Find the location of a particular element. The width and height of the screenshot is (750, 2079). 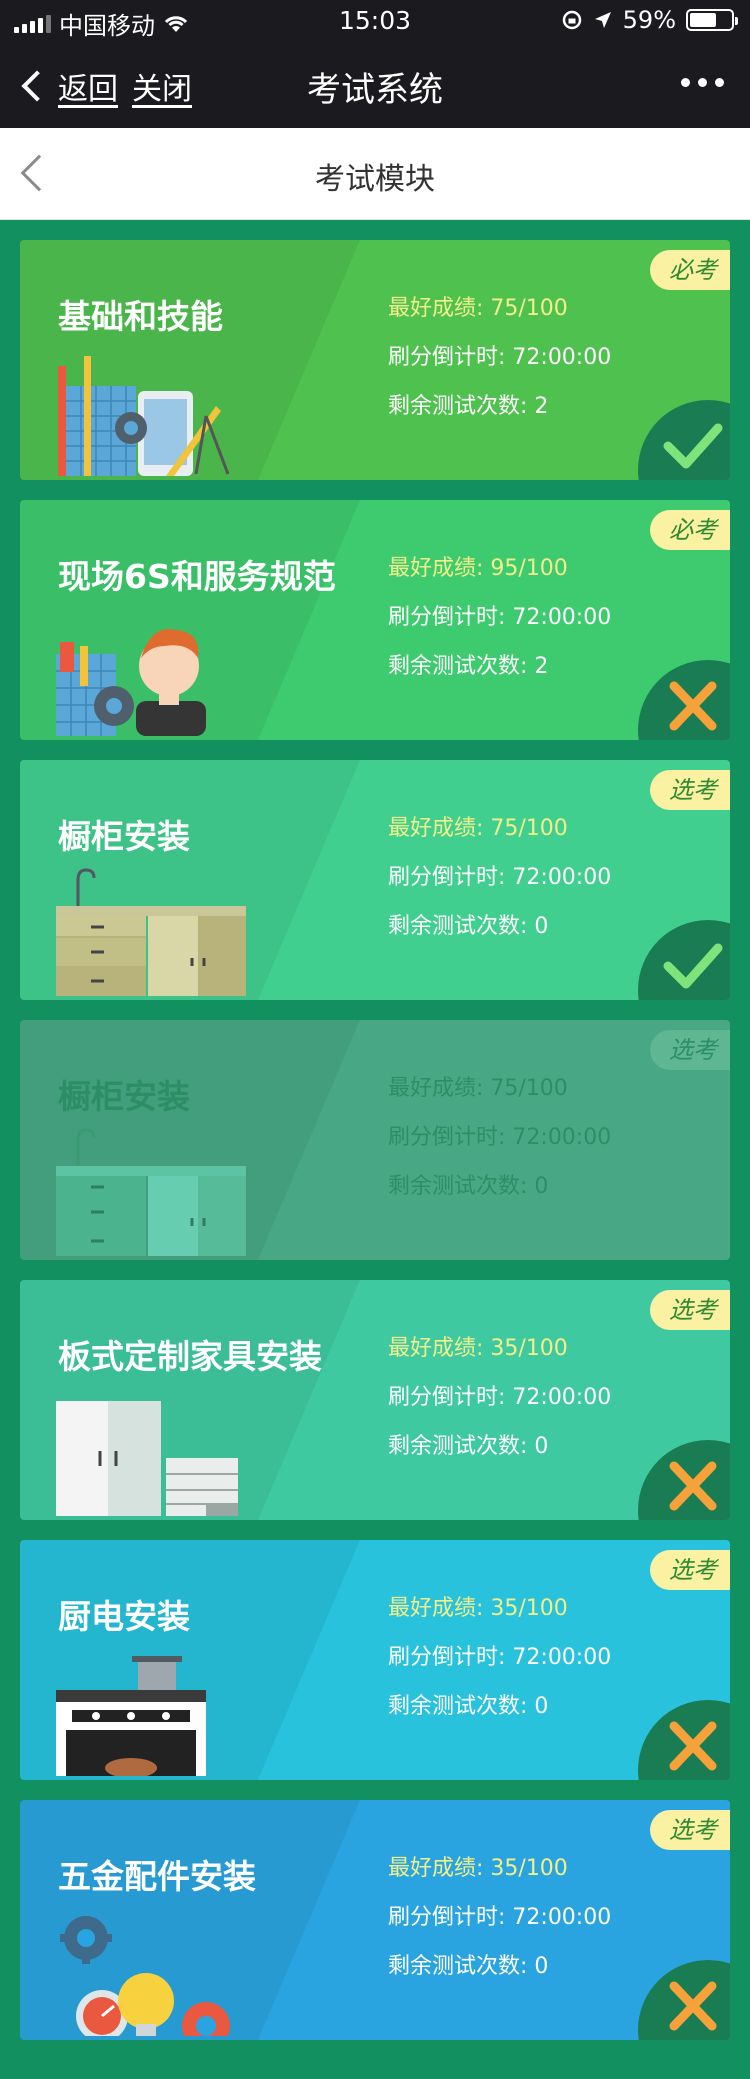

more-button is located at coordinates (702, 82).